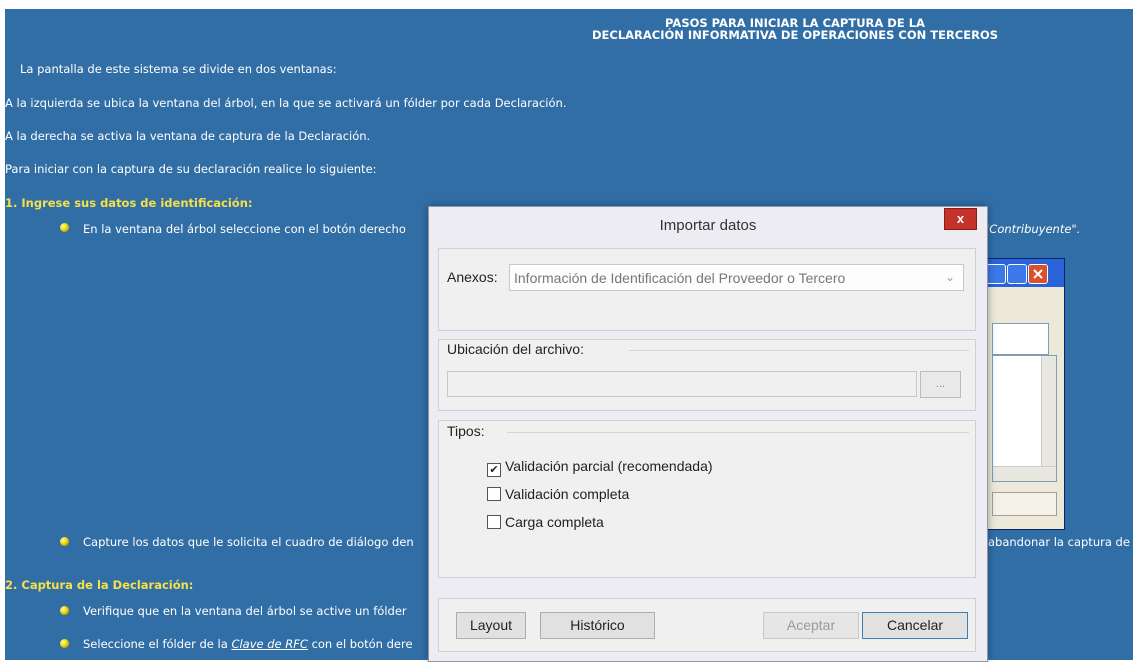  I want to click on bullet2-tail: abandonar la captura de, so click(1059, 542).